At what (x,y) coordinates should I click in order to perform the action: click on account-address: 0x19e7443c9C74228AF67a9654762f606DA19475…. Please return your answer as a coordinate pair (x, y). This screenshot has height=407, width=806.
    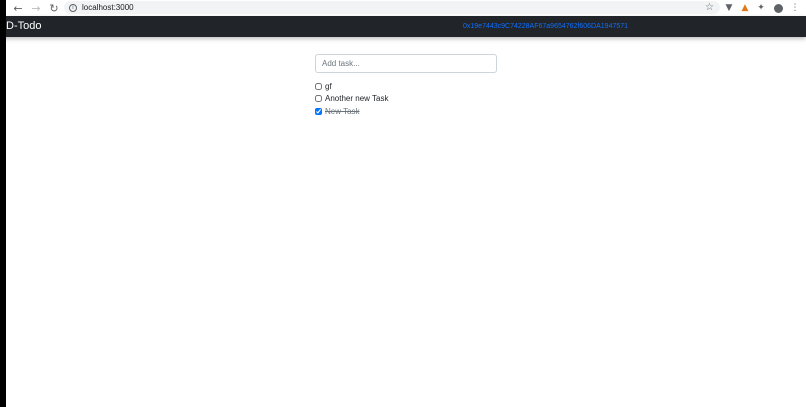
    Looking at the image, I should click on (546, 26).